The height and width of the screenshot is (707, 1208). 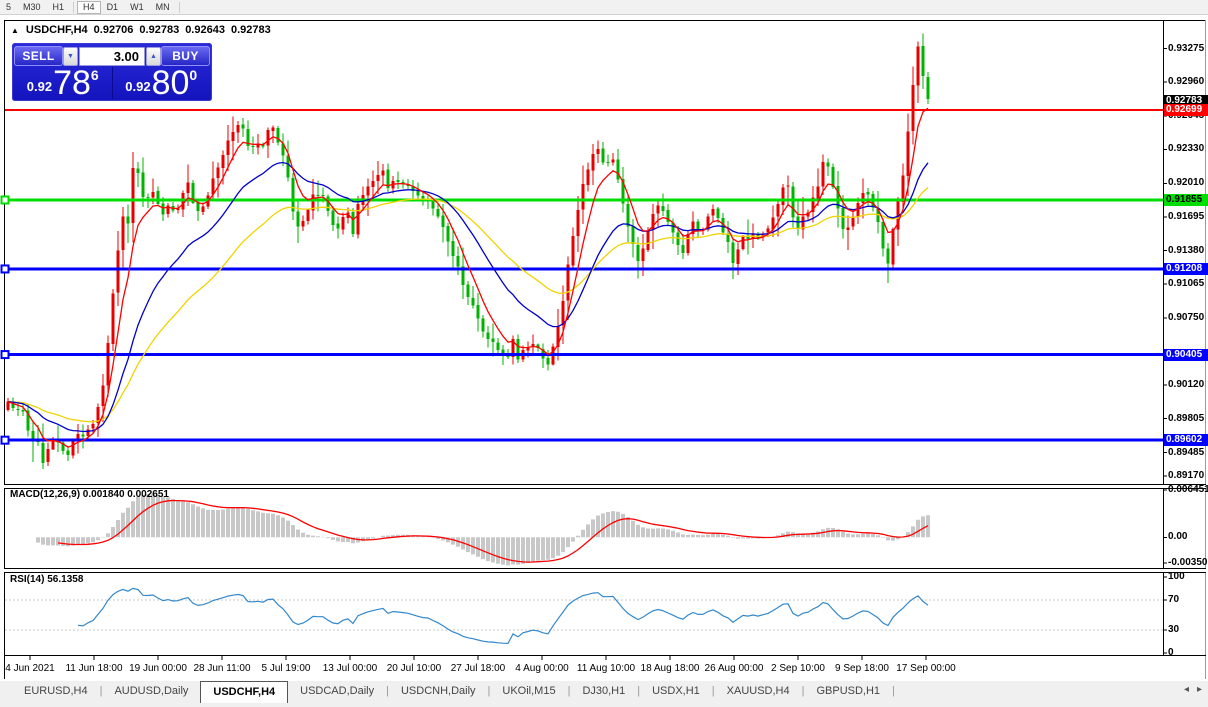 I want to click on date-tick-label: 26 Aug 00:00, so click(x=734, y=668).